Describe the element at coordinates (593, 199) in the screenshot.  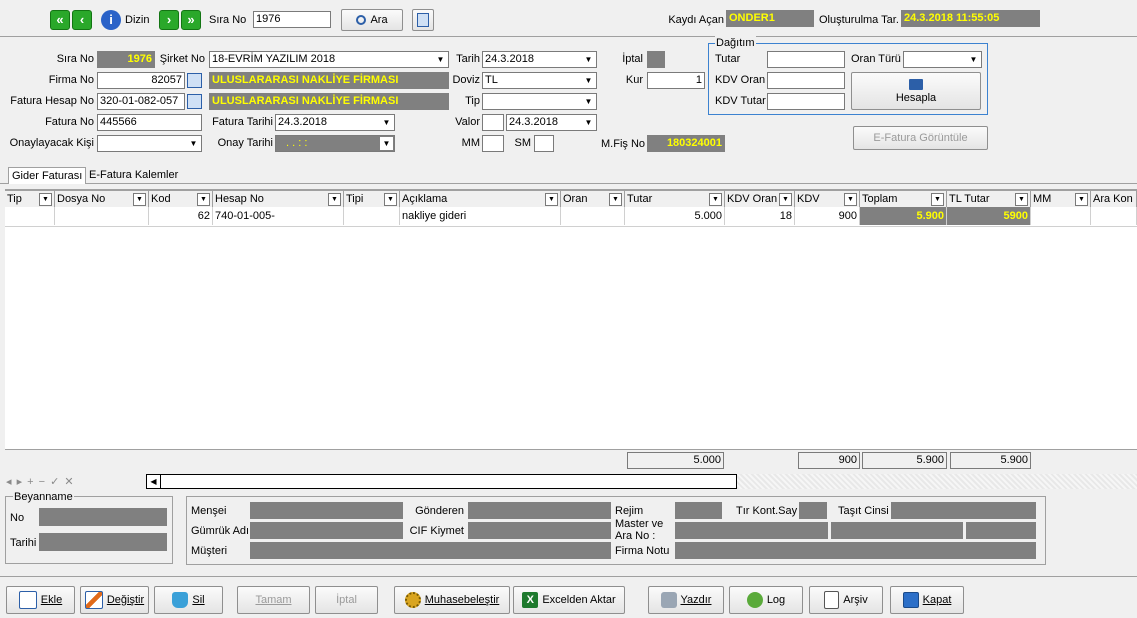
I see `column-header-oran: Oran ▼` at that location.